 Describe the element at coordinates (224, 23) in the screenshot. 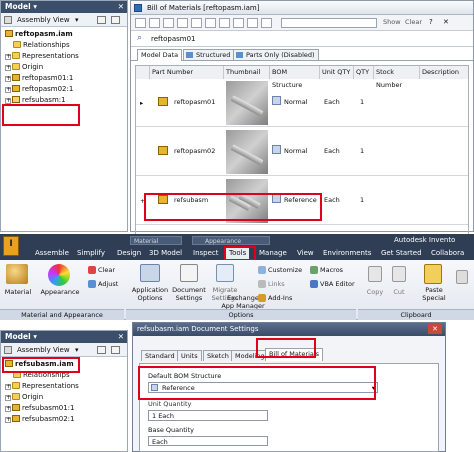

I see `merge-icon` at that location.